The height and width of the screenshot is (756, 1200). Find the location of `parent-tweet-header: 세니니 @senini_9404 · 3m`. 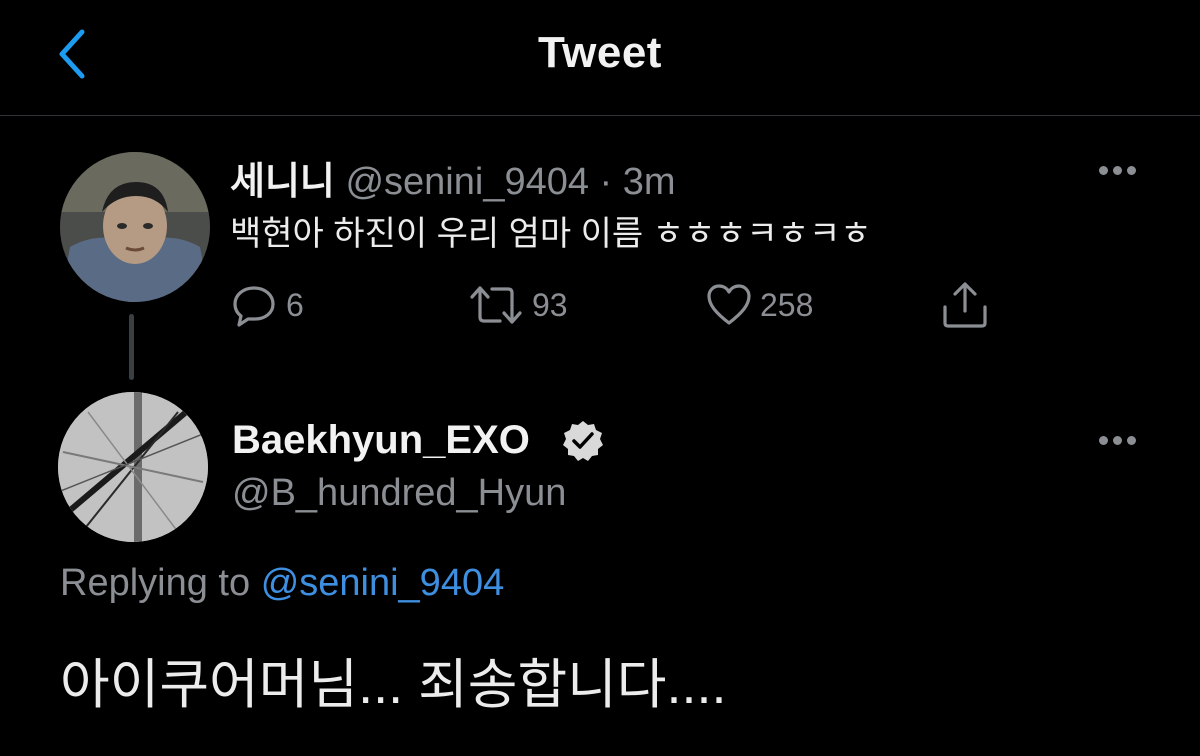

parent-tweet-header: 세니니 @senini_9404 · 3m is located at coordinates (453, 177).